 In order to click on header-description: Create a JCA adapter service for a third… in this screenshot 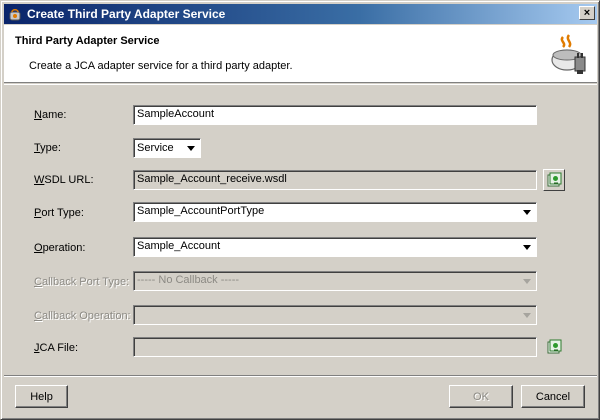, I will do `click(161, 66)`.